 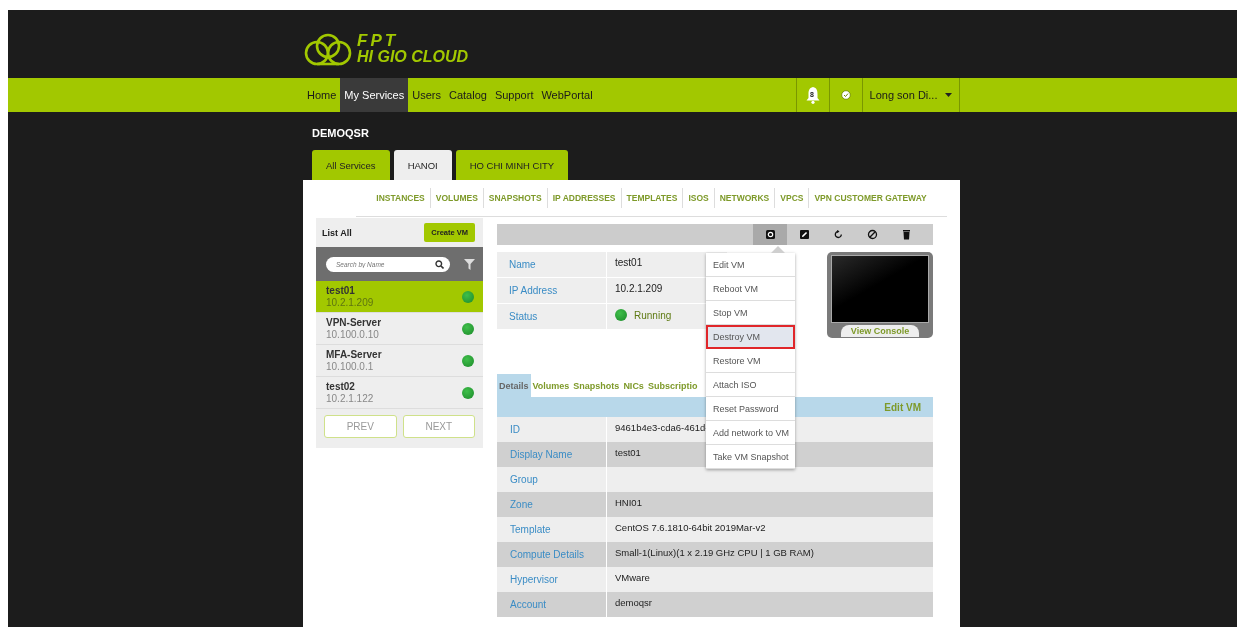 I want to click on field-value: test01, so click(x=629, y=262).